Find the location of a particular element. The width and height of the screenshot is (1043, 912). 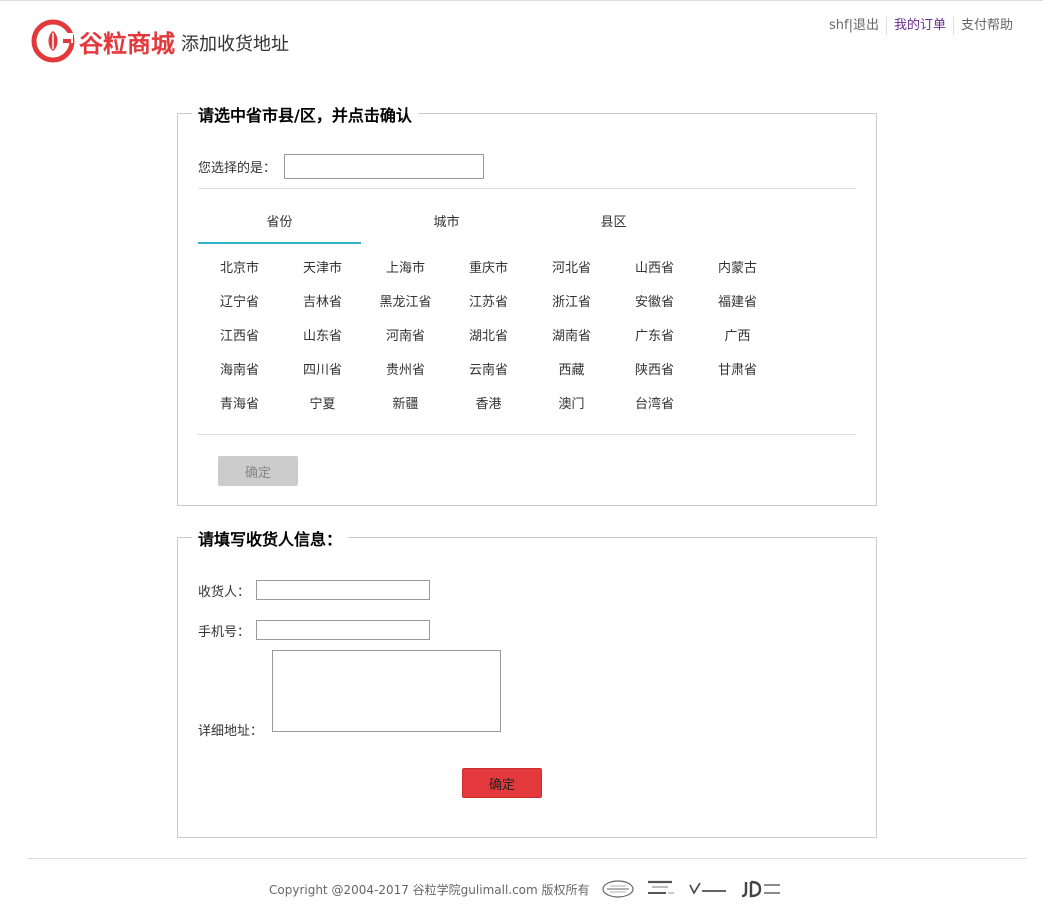

receiver-label: 收货人： is located at coordinates (224, 592).